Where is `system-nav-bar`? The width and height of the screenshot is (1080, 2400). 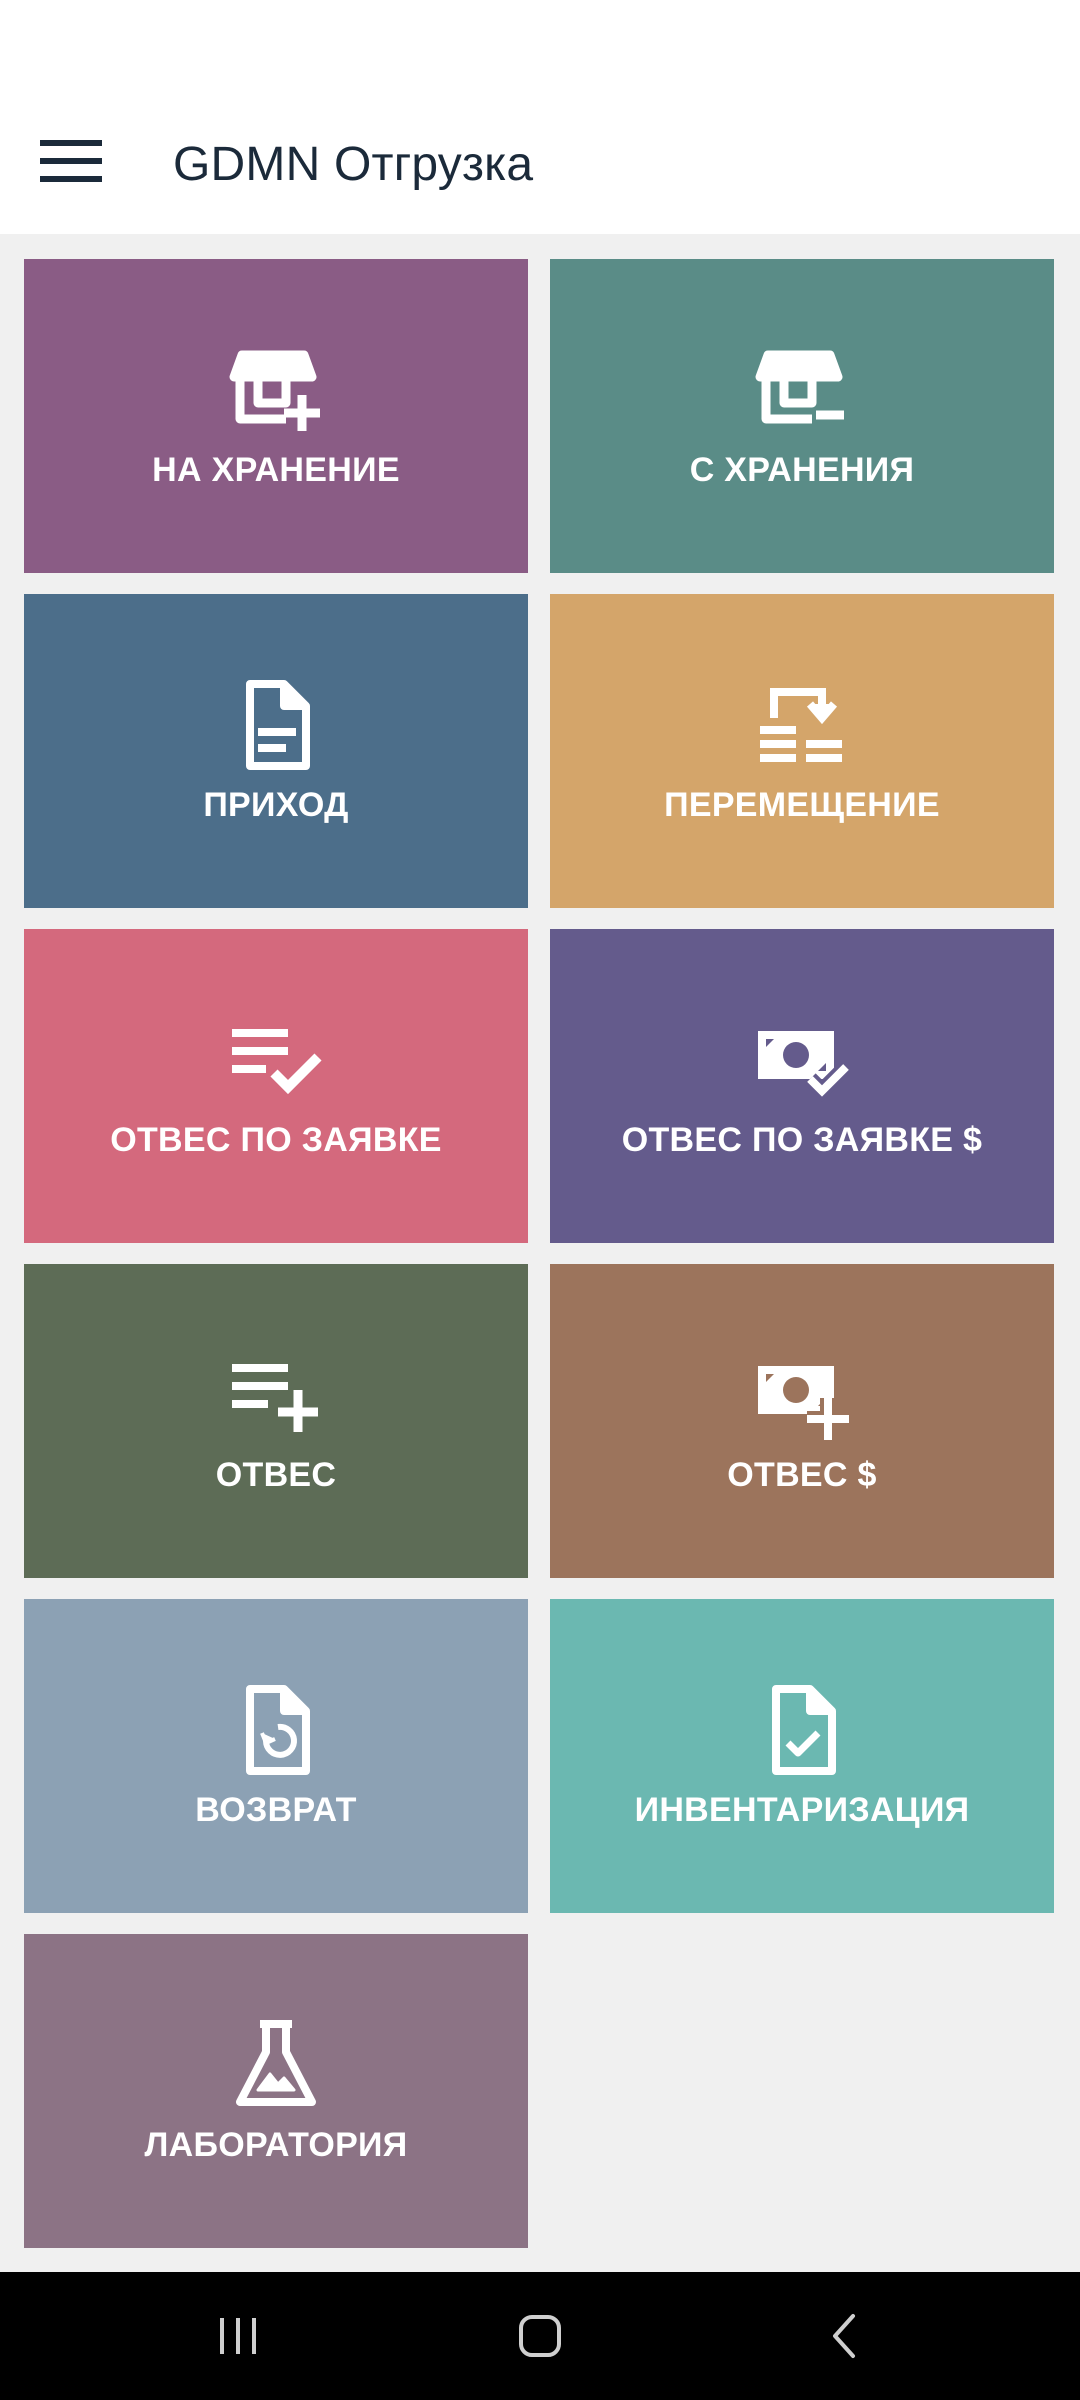
system-nav-bar is located at coordinates (540, 2336).